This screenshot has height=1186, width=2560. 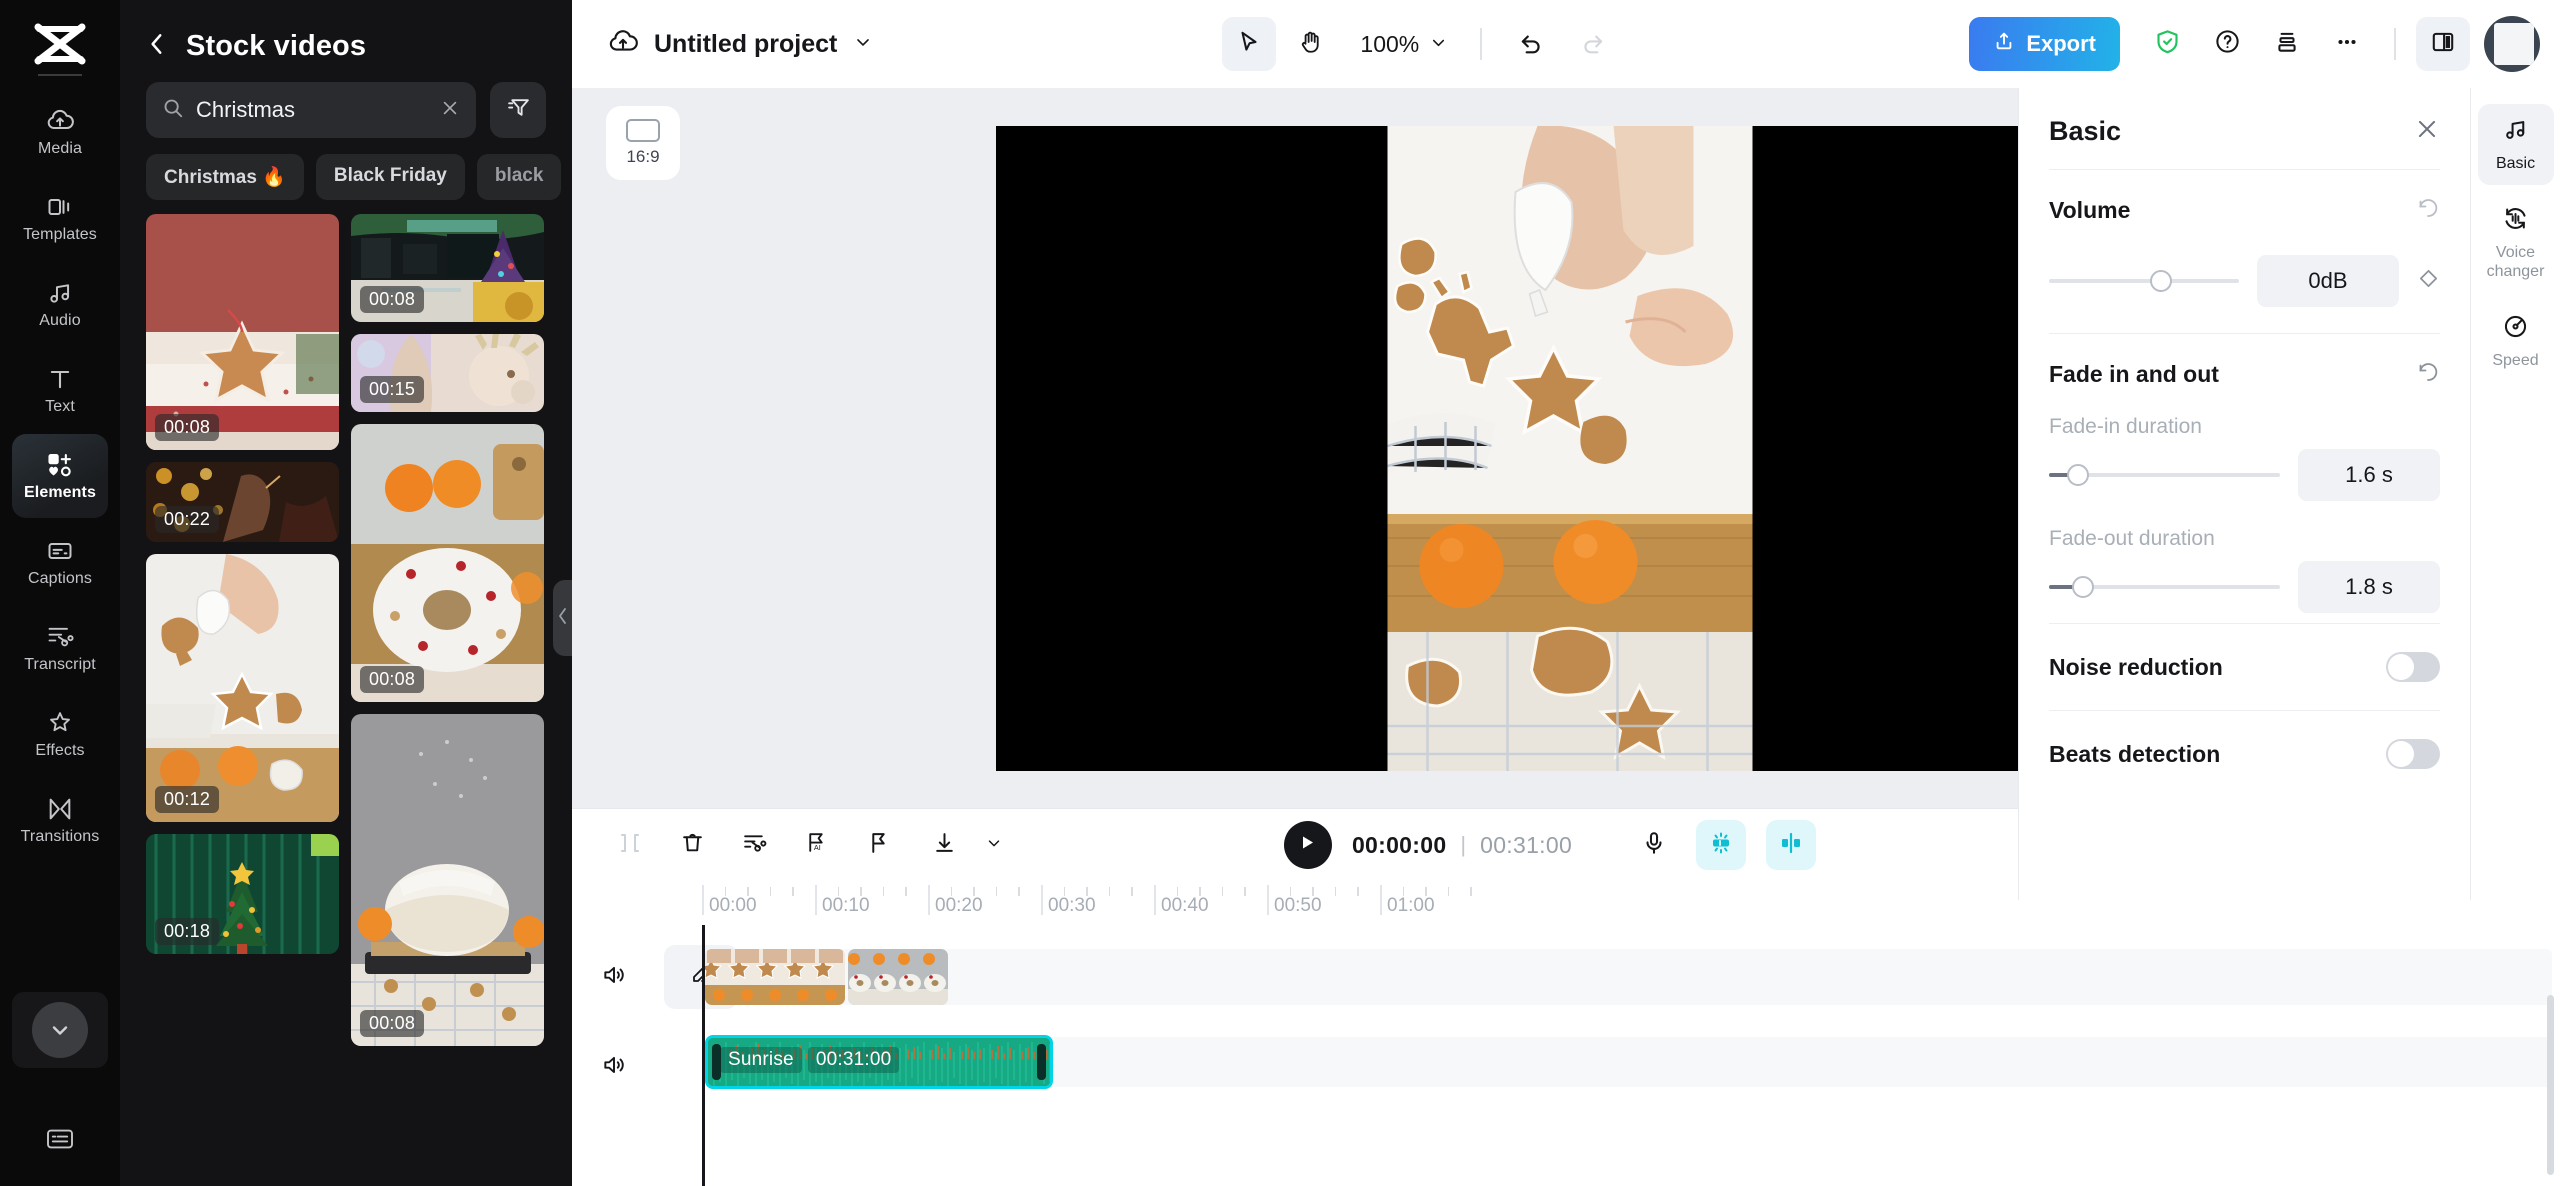 What do you see at coordinates (60, 734) in the screenshot?
I see `sidebar-item-effects: Effects` at bounding box center [60, 734].